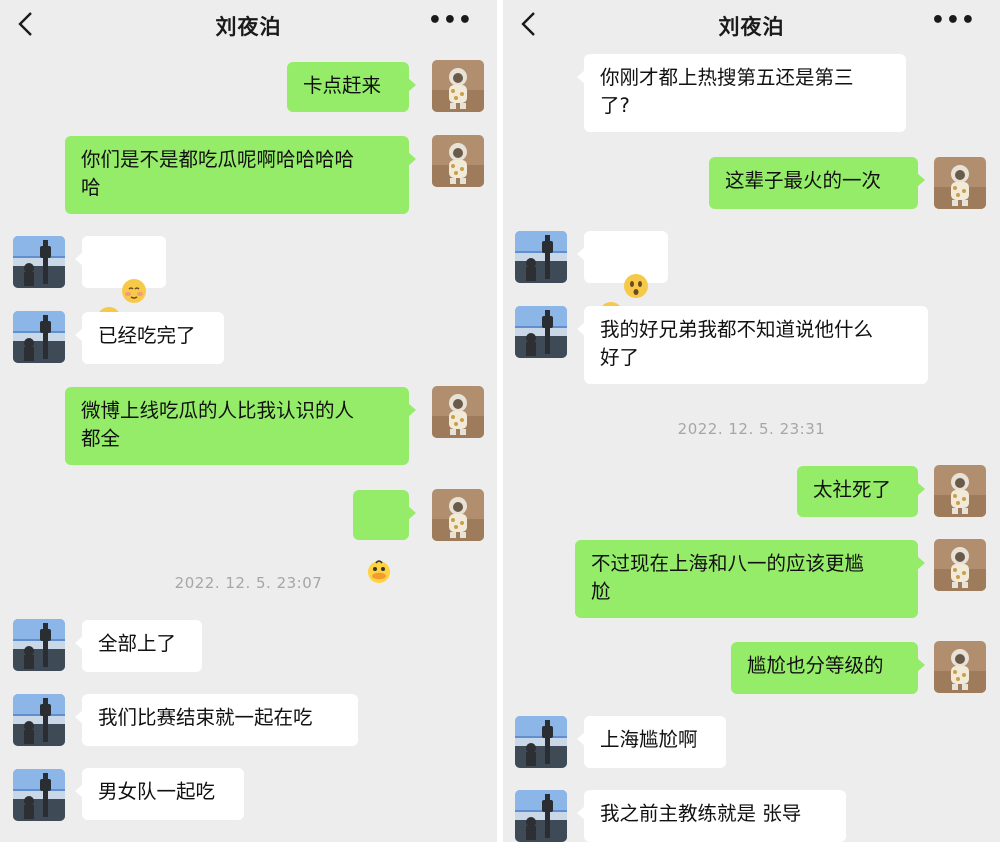 This screenshot has width=1000, height=842. Describe the element at coordinates (216, 720) in the screenshot. I see `message-bubble-received: 我们比赛结束就一起在吃` at that location.